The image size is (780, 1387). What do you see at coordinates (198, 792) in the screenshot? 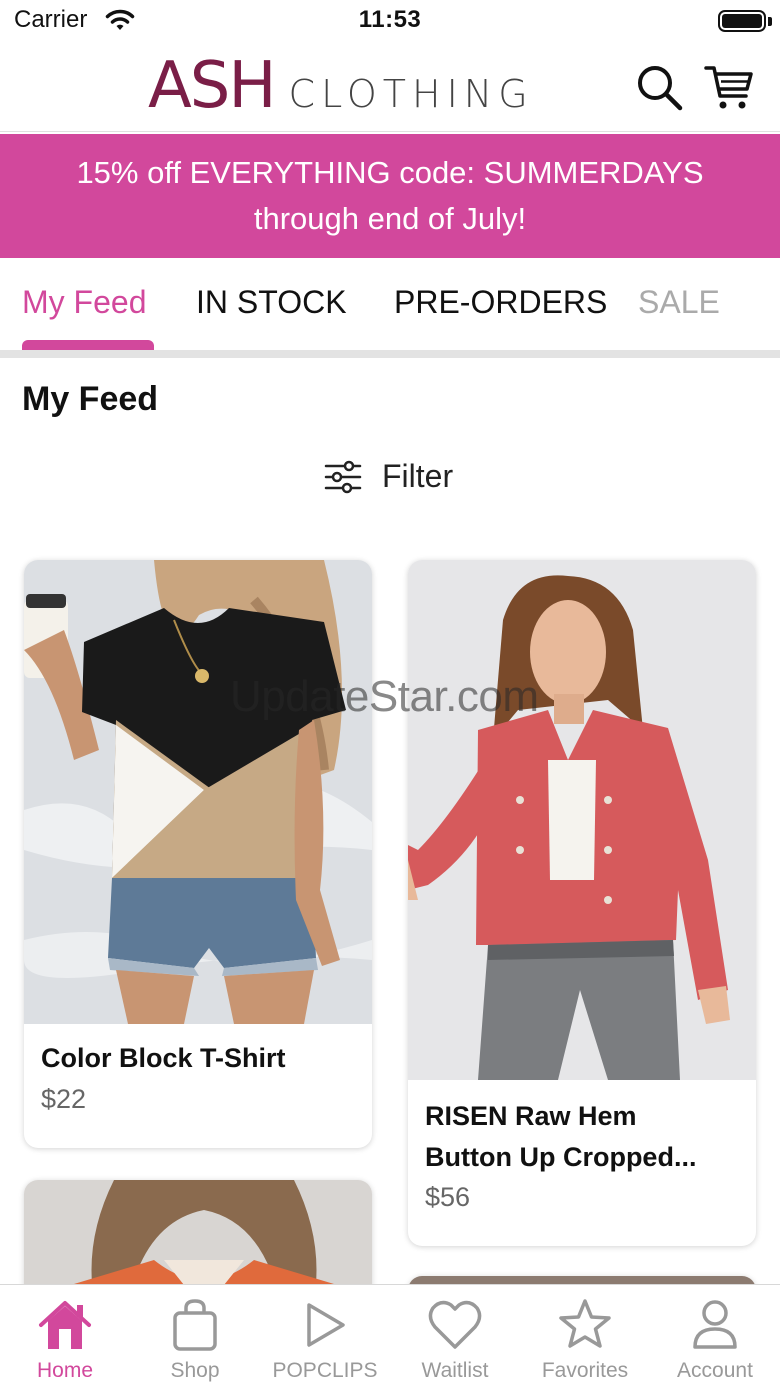
I see `product-image-tshirt` at bounding box center [198, 792].